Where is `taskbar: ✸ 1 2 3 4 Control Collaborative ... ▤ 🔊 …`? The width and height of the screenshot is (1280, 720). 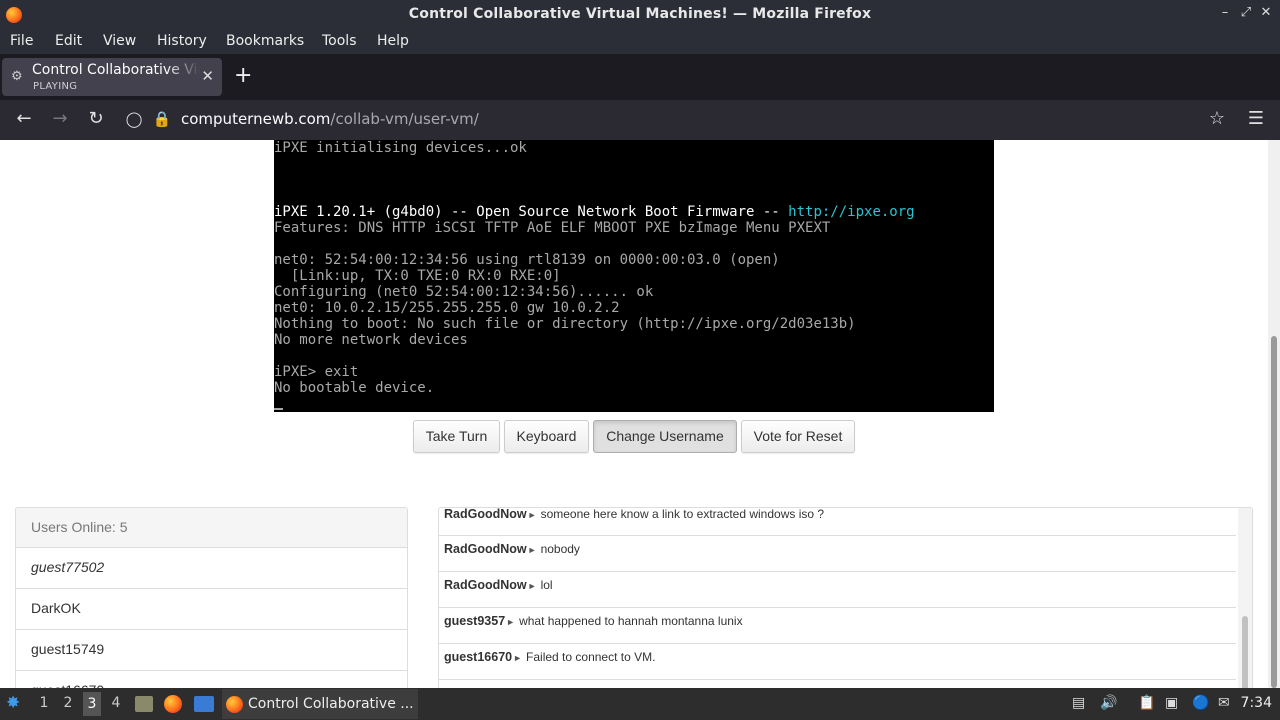
taskbar: ✸ 1 2 3 4 Control Collaborative ... ▤ 🔊 … is located at coordinates (640, 704).